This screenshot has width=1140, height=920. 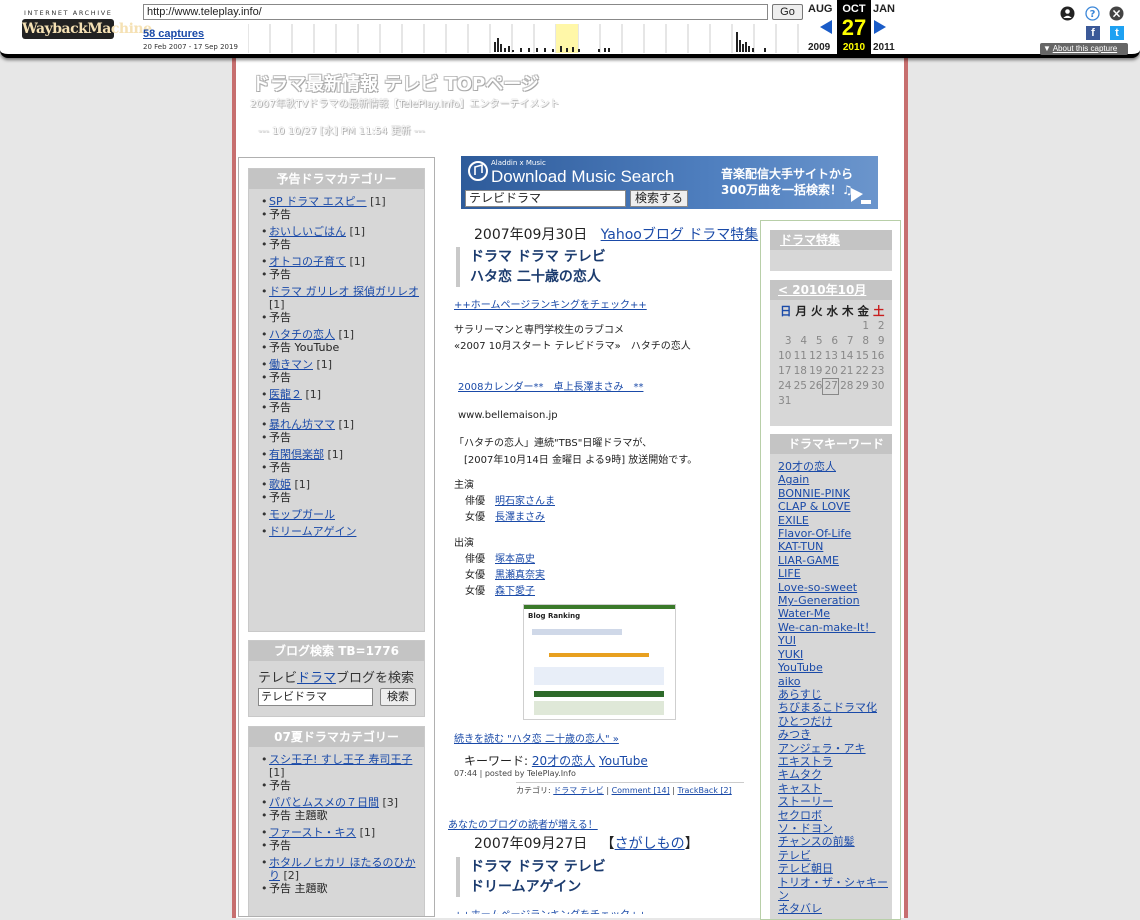 What do you see at coordinates (344, 291) in the screenshot?
I see `category-link: ドラマ ガリレオ 探偵ガリレオ` at bounding box center [344, 291].